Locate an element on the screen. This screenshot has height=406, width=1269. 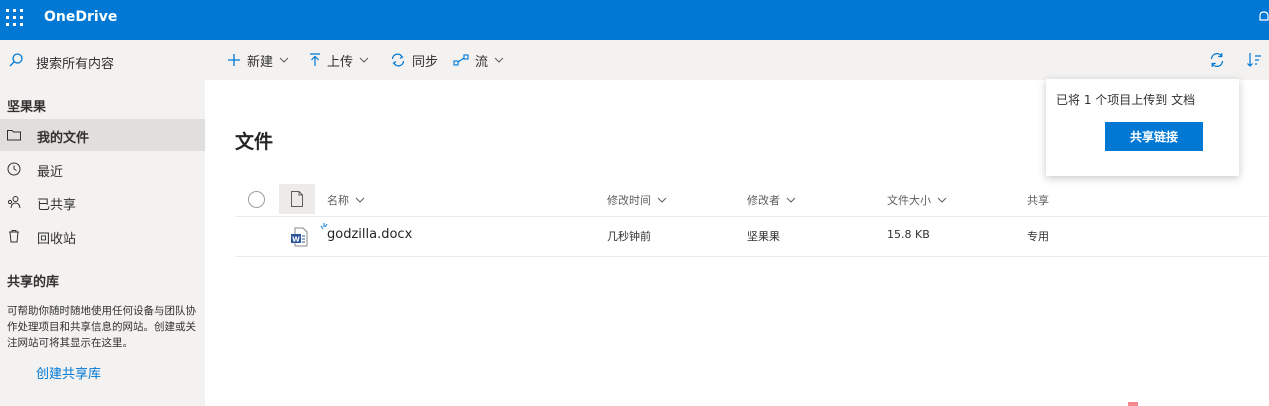
upload-message: 已将 1 个项目上传到 文档 is located at coordinates (1126, 100).